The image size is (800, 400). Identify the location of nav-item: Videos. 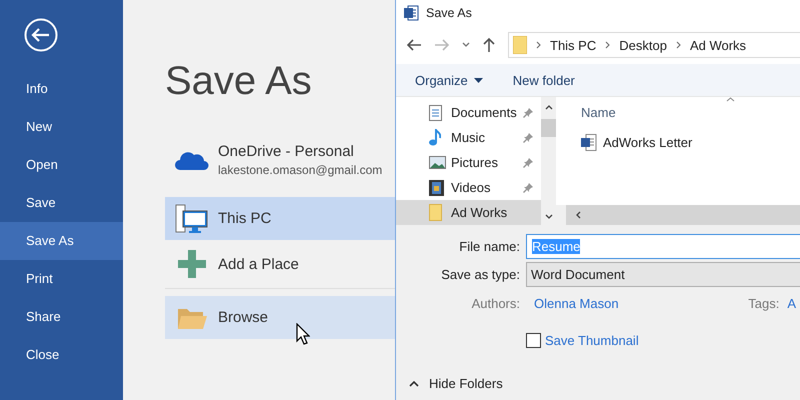
(468, 187).